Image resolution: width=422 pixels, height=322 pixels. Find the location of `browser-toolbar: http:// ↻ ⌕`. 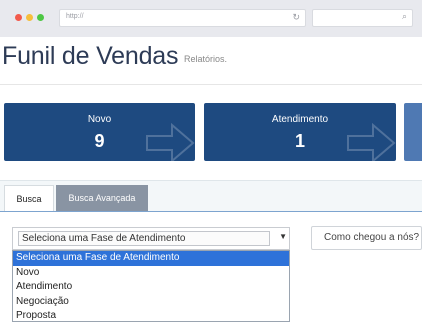

browser-toolbar: http:// ↻ ⌕ is located at coordinates (211, 18).